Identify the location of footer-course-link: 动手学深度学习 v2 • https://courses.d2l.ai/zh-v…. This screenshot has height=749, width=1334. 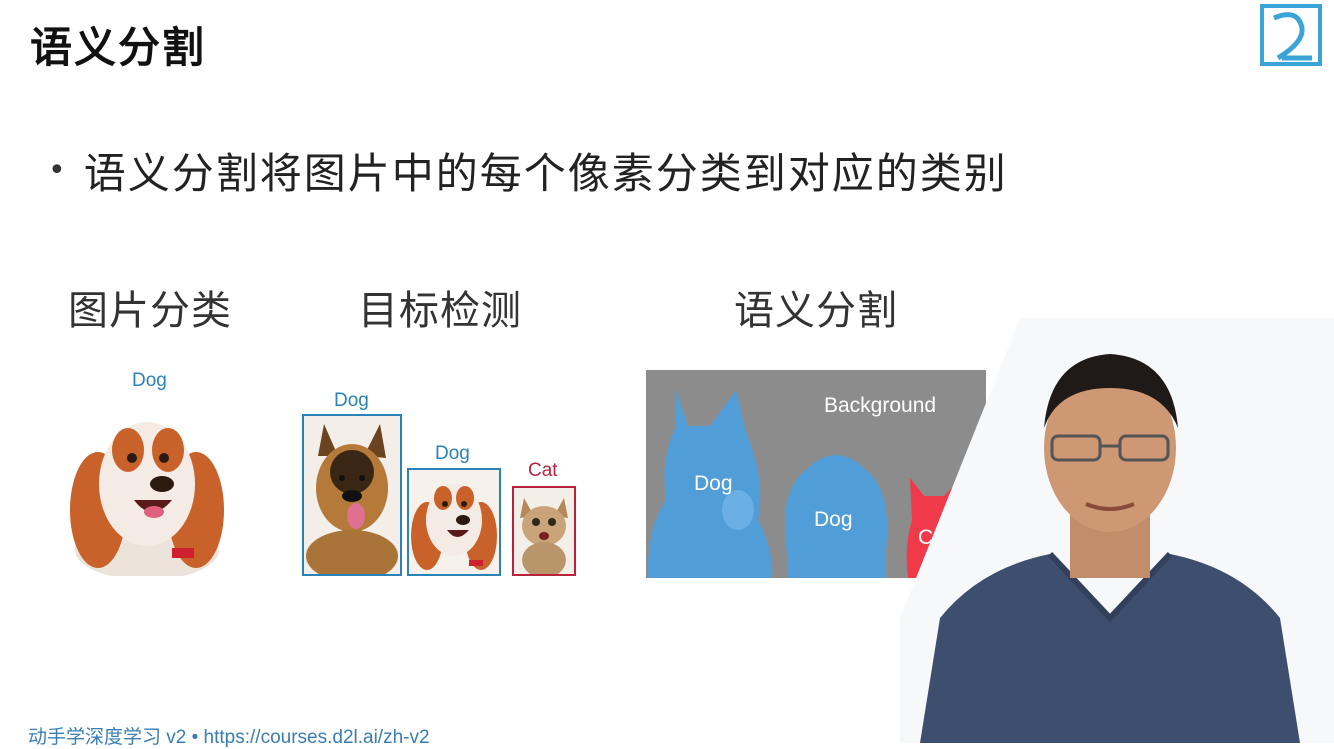
(229, 735).